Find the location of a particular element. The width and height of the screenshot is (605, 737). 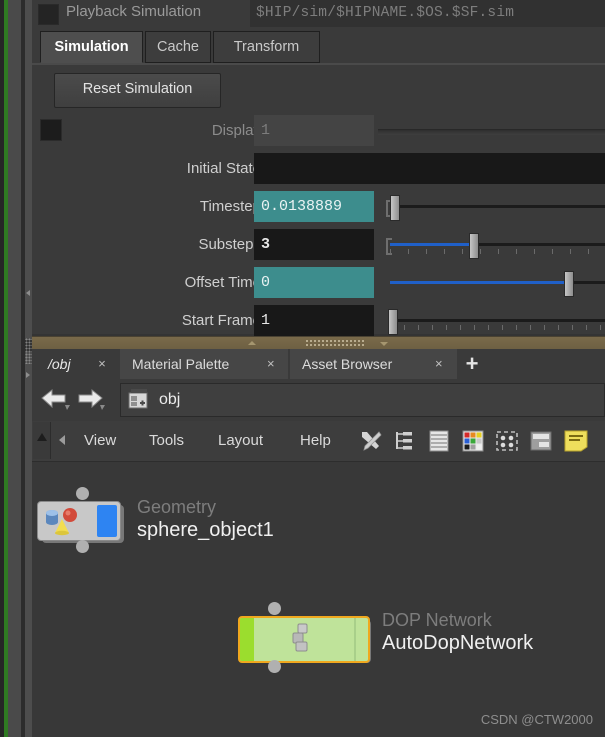

param-input-timestep: 0.0138889 is located at coordinates (314, 206).